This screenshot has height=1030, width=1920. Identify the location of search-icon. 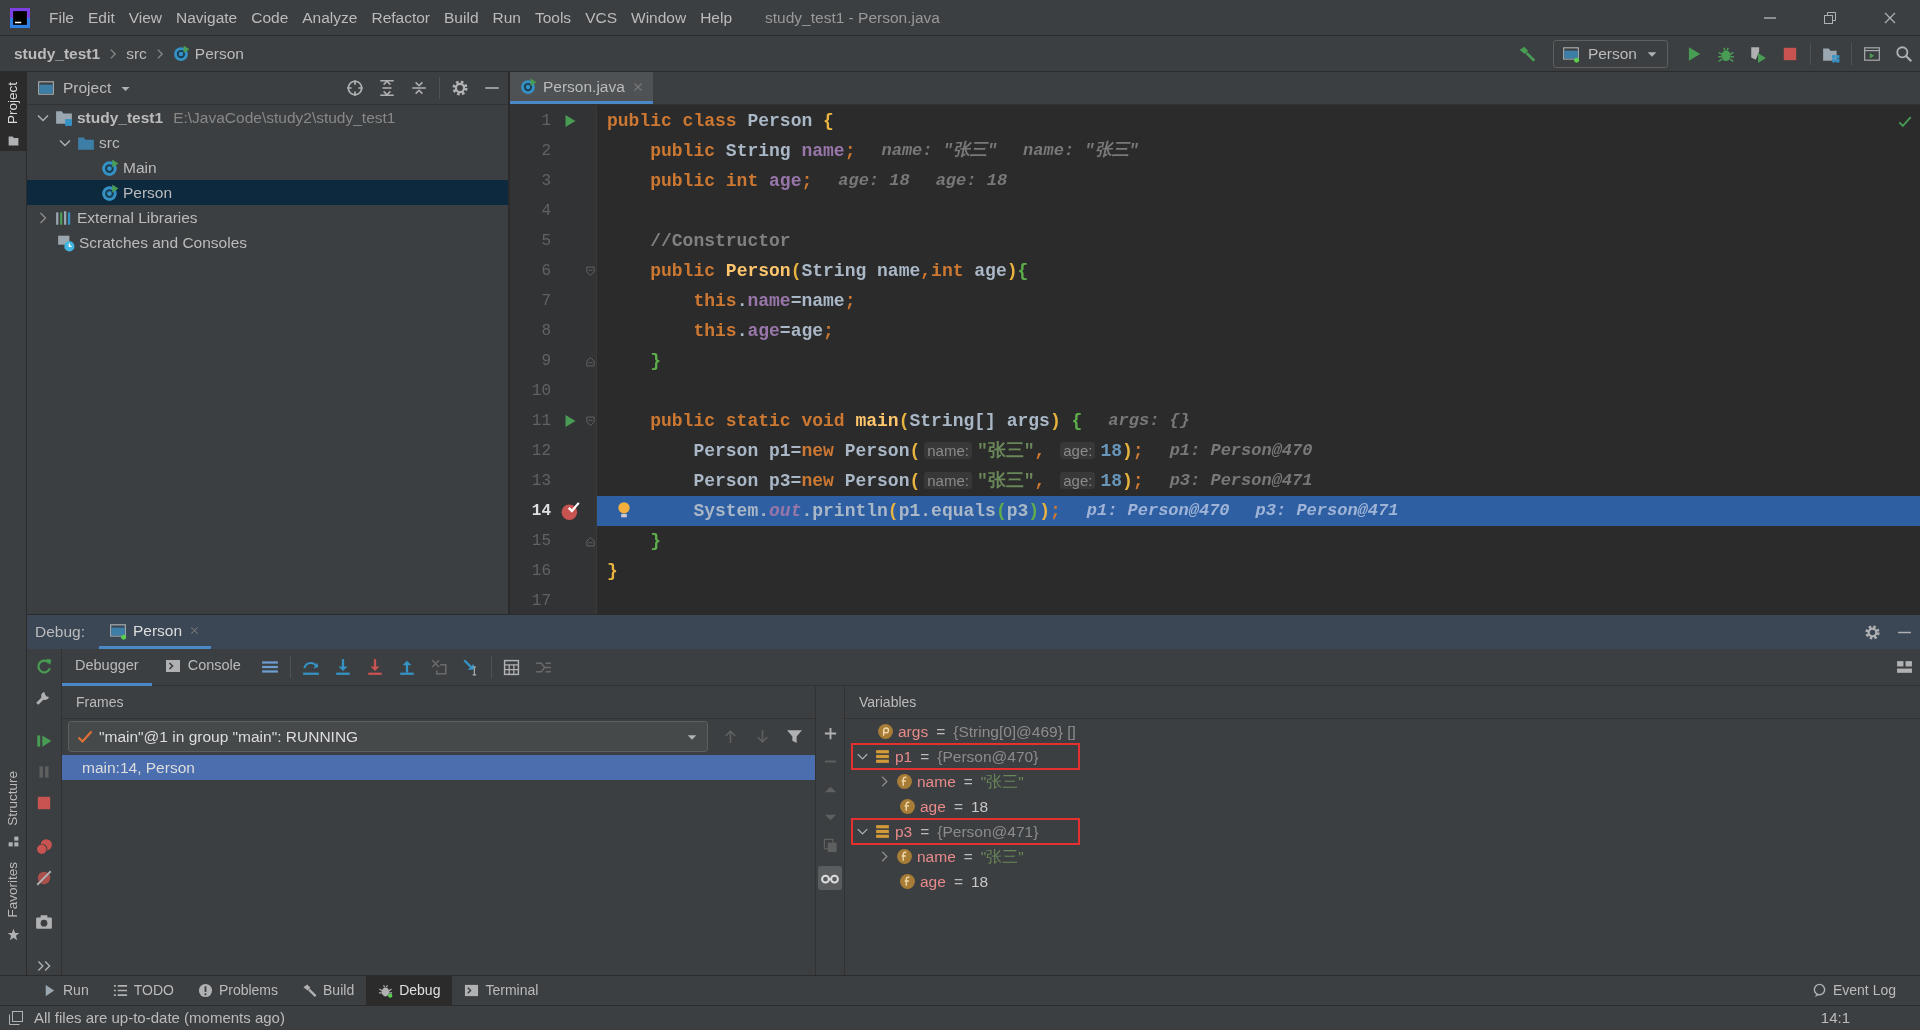
(1904, 53).